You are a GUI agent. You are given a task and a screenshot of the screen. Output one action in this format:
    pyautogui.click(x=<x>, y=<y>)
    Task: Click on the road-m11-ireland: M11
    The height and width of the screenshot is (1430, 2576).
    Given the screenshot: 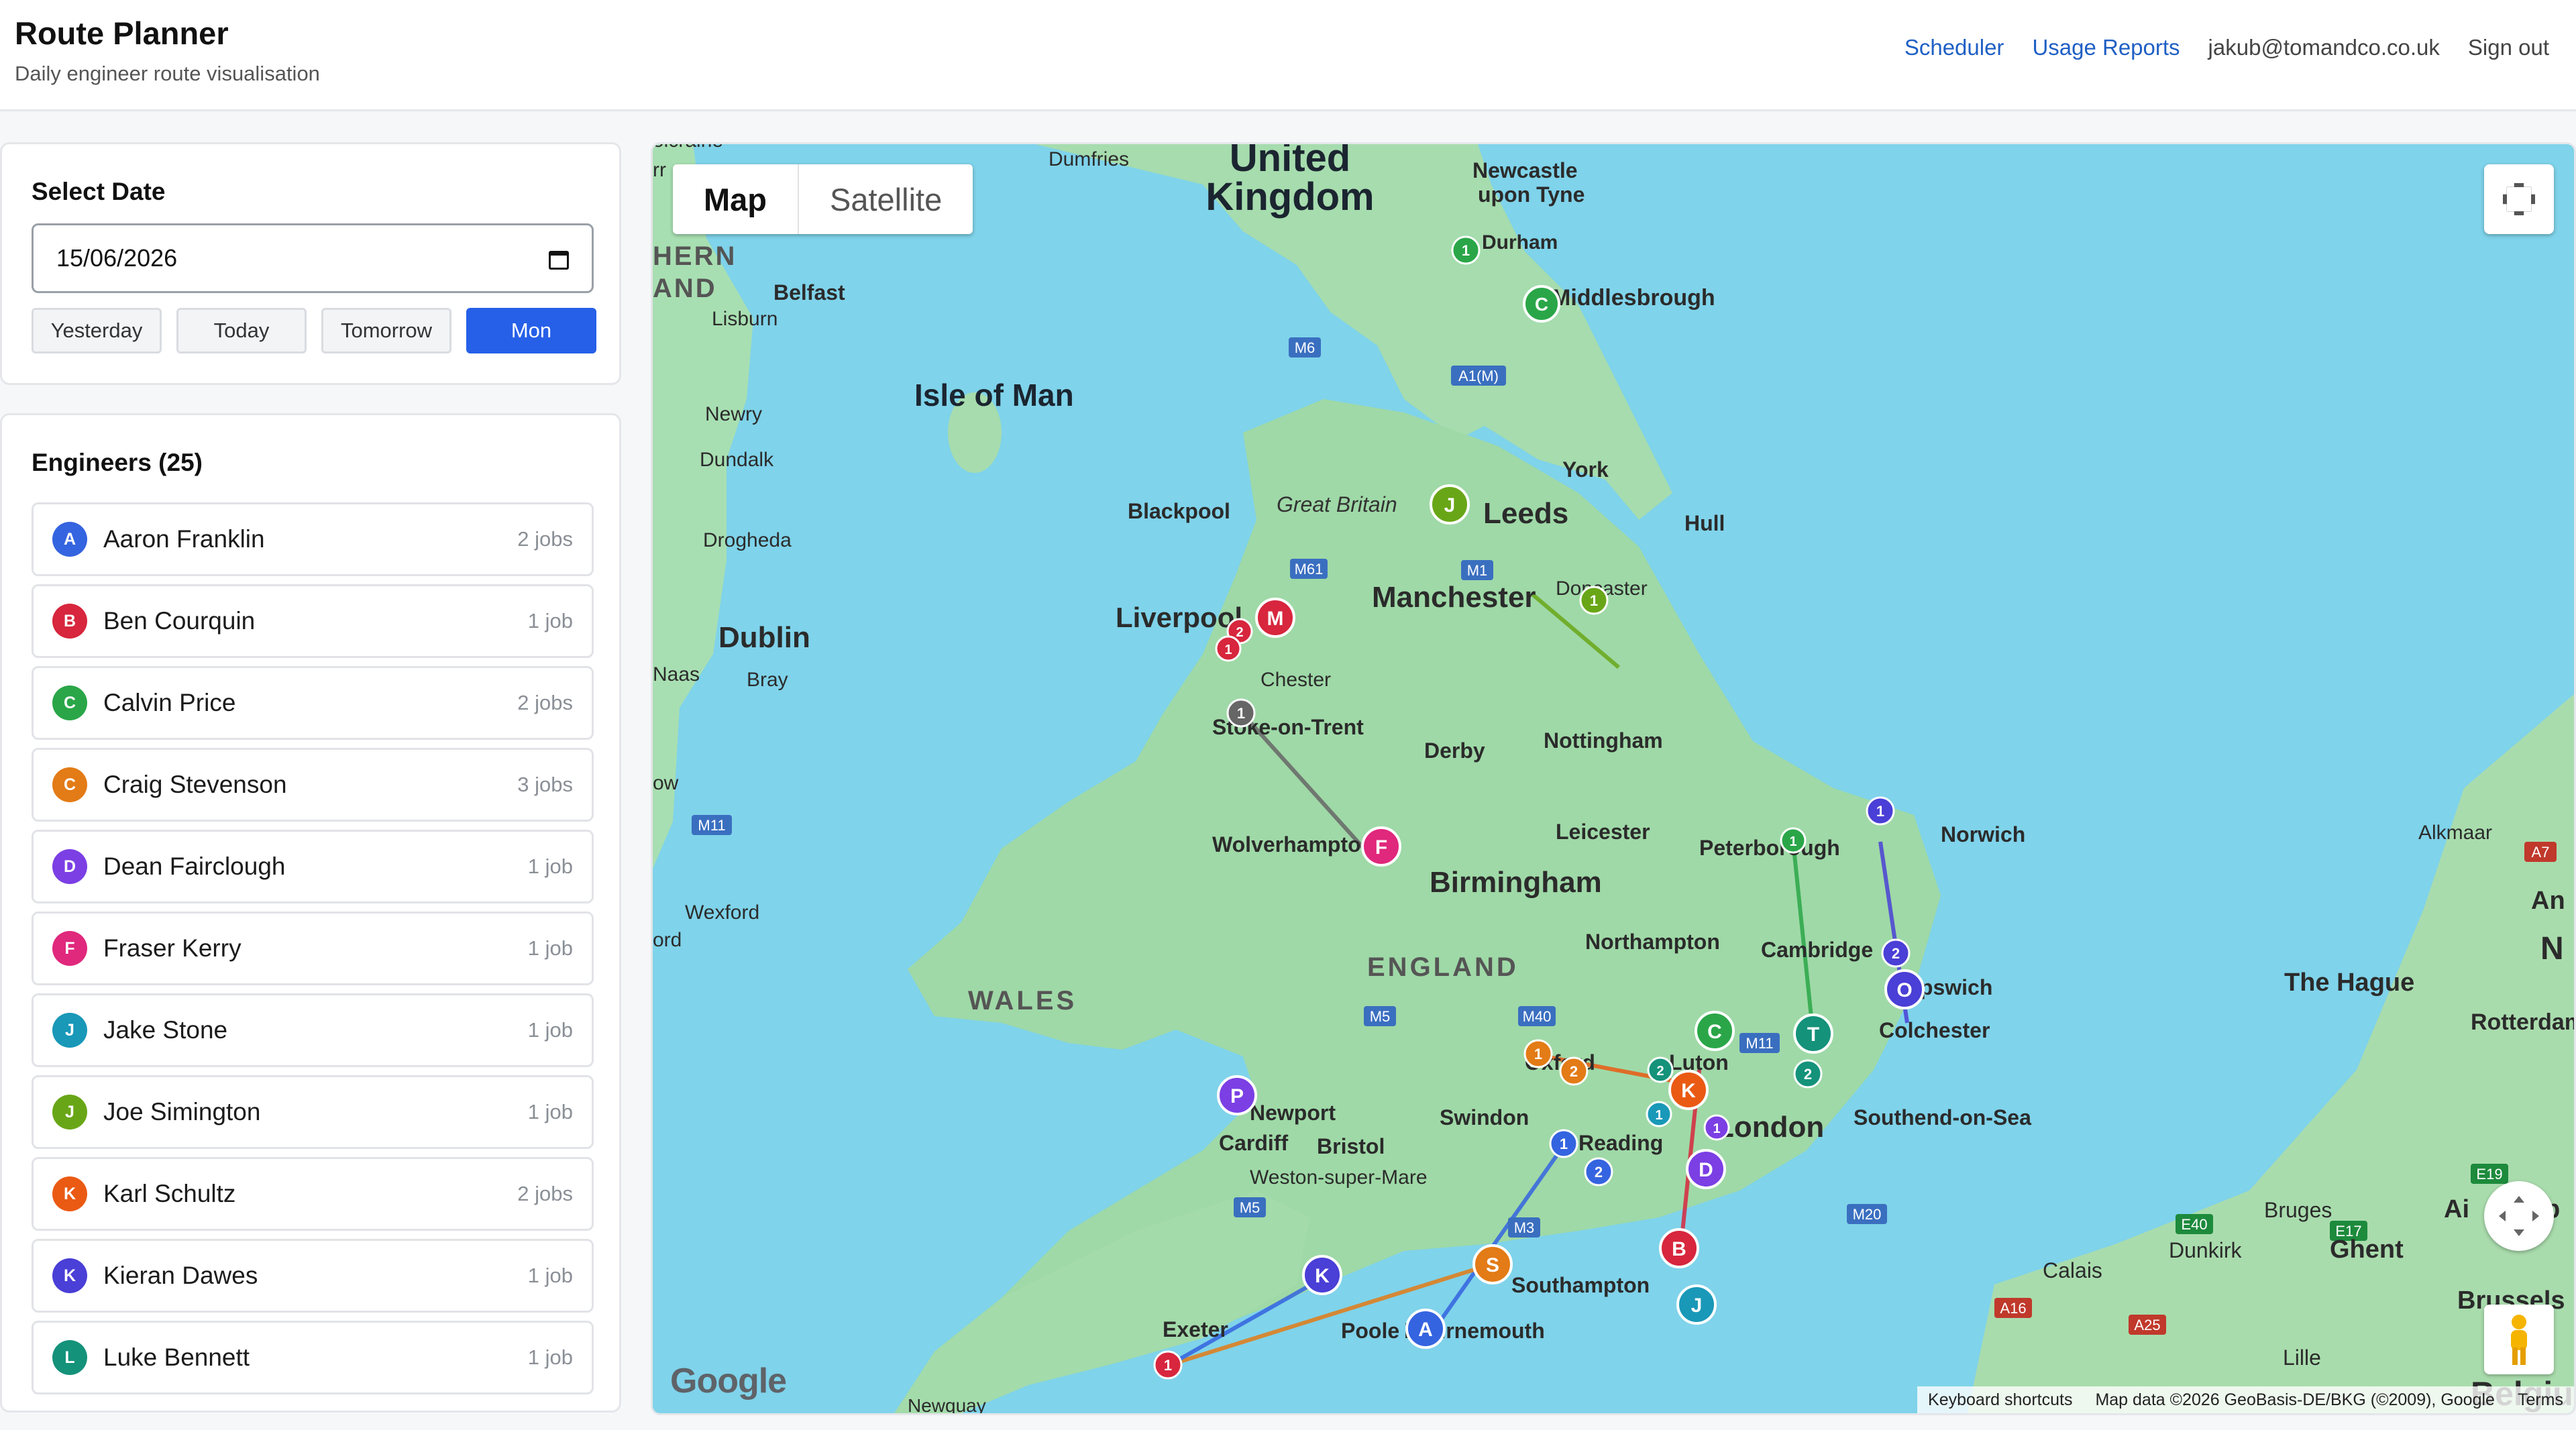 What is the action you would take?
    pyautogui.click(x=711, y=825)
    